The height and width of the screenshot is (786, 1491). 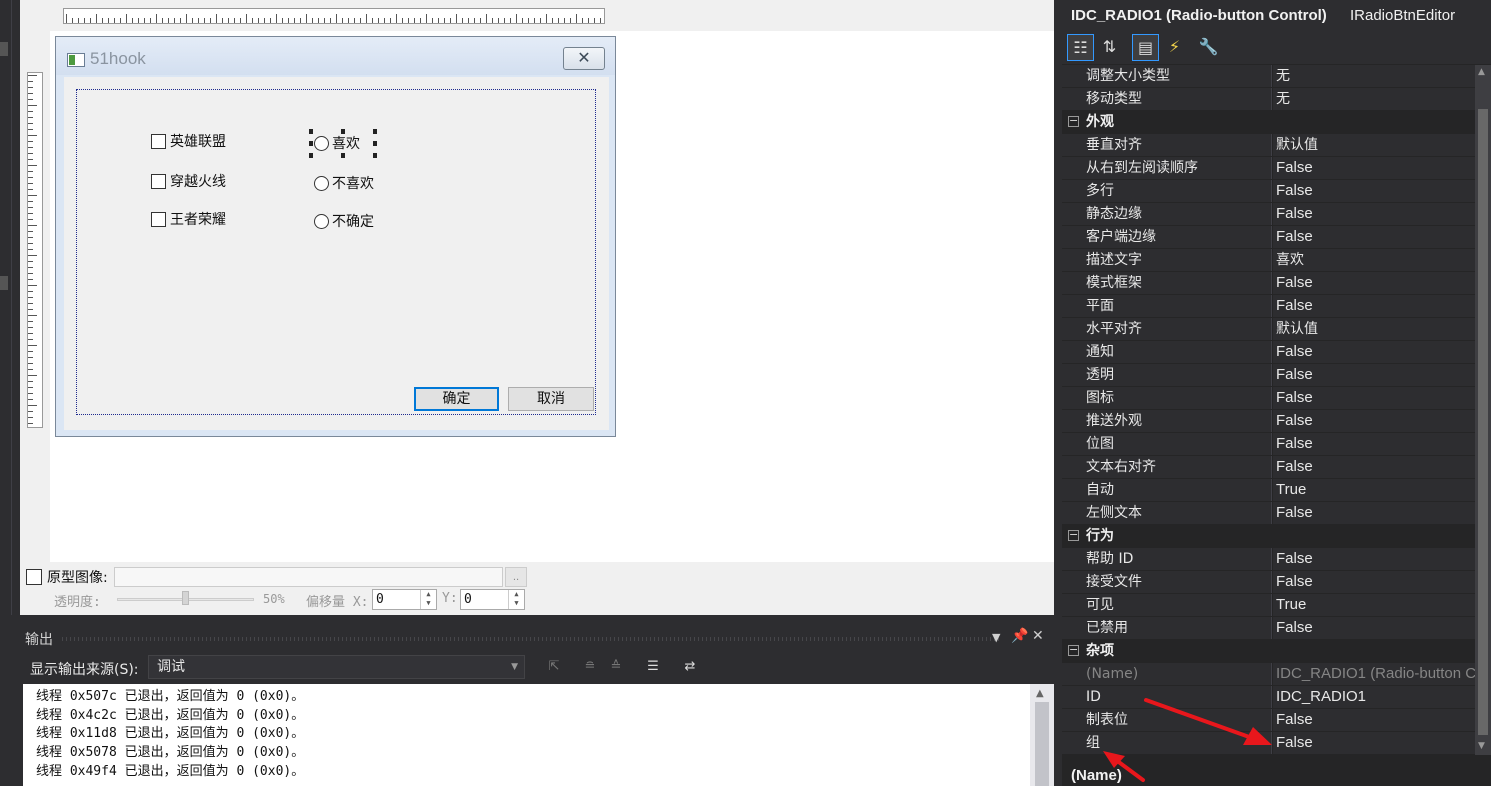 I want to click on property-value: IDC_RADIO1, so click(x=1374, y=697).